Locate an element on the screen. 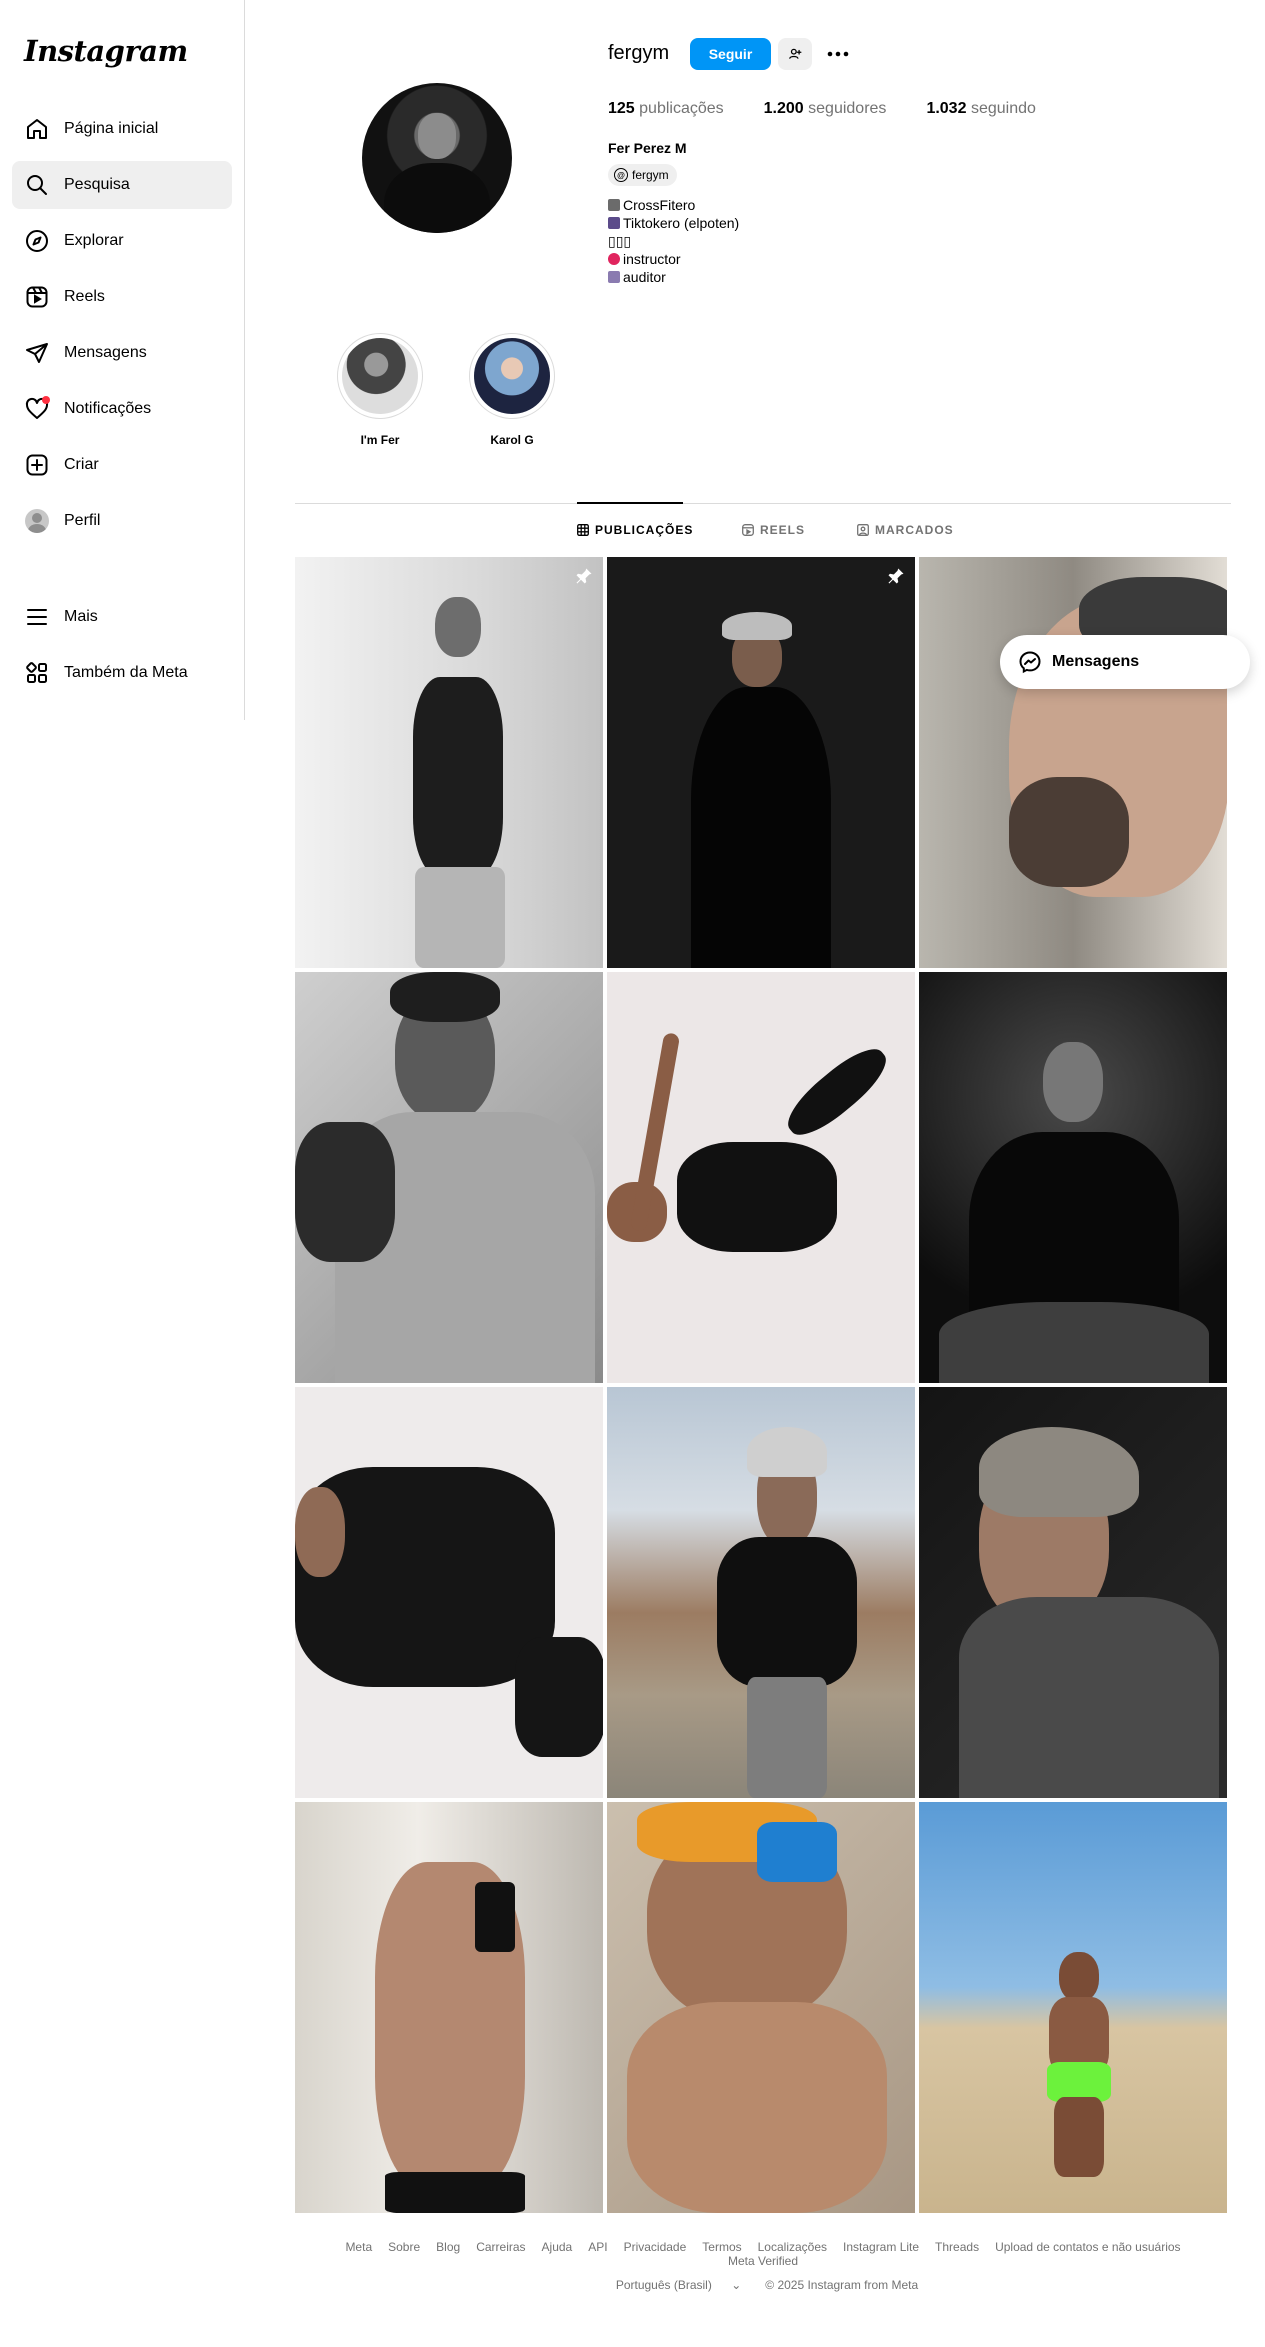 Image resolution: width=1265 pixels, height=2347 pixels. follow-button: Seguir is located at coordinates (730, 54).